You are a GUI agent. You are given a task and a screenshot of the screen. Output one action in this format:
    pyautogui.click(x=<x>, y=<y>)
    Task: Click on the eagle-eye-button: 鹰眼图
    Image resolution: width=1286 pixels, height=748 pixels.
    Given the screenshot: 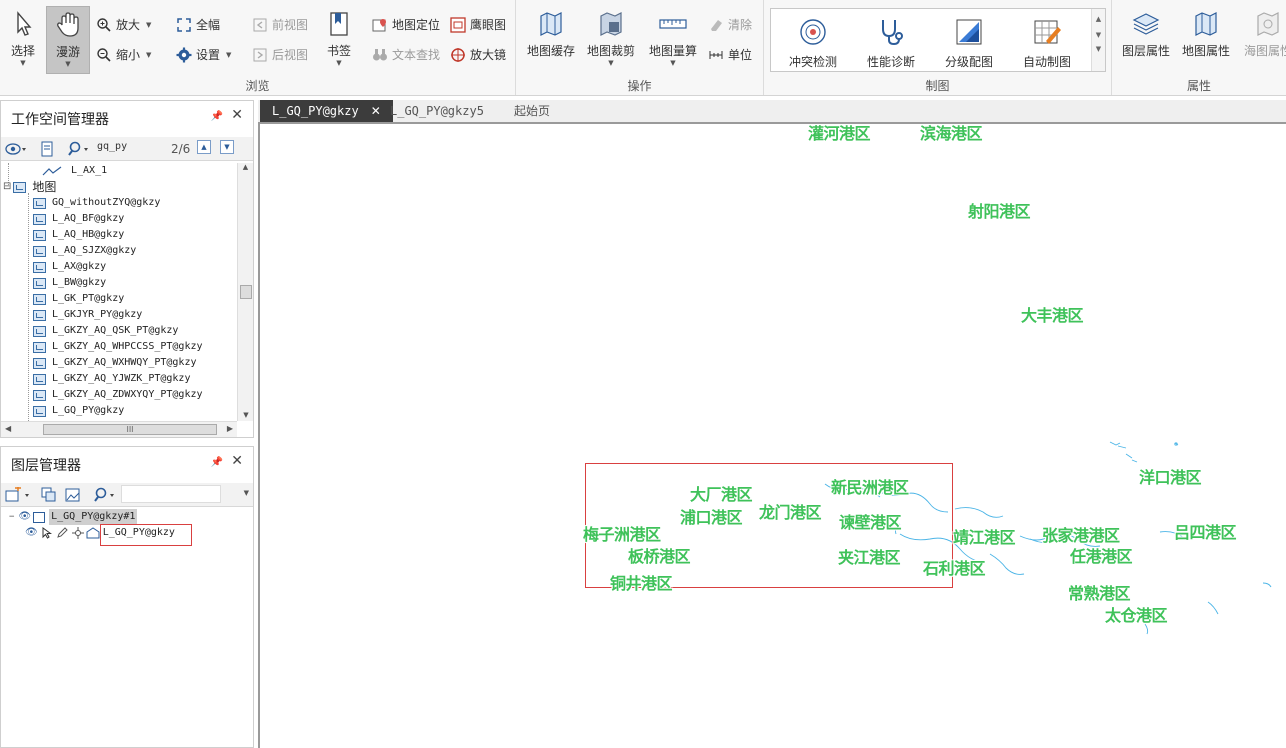 What is the action you would take?
    pyautogui.click(x=478, y=25)
    